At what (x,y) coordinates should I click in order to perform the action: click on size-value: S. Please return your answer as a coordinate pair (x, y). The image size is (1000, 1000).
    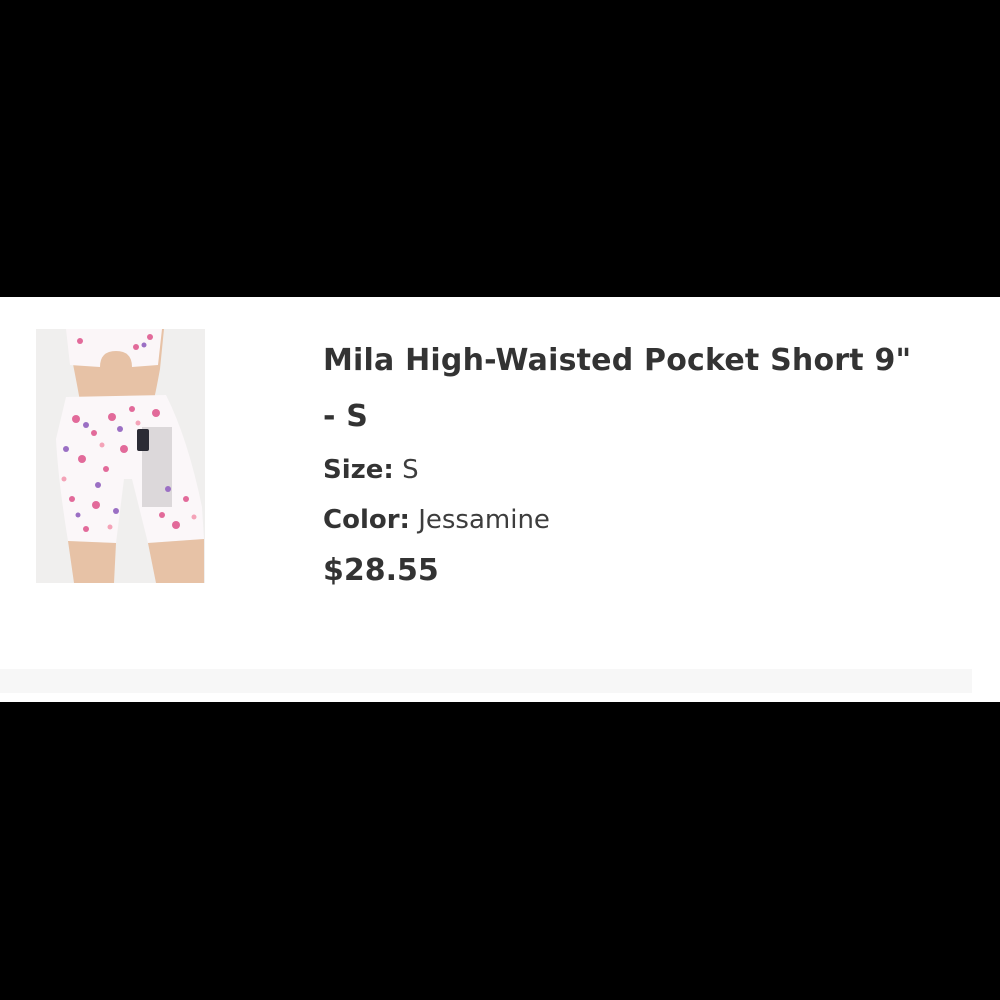
    Looking at the image, I should click on (410, 470).